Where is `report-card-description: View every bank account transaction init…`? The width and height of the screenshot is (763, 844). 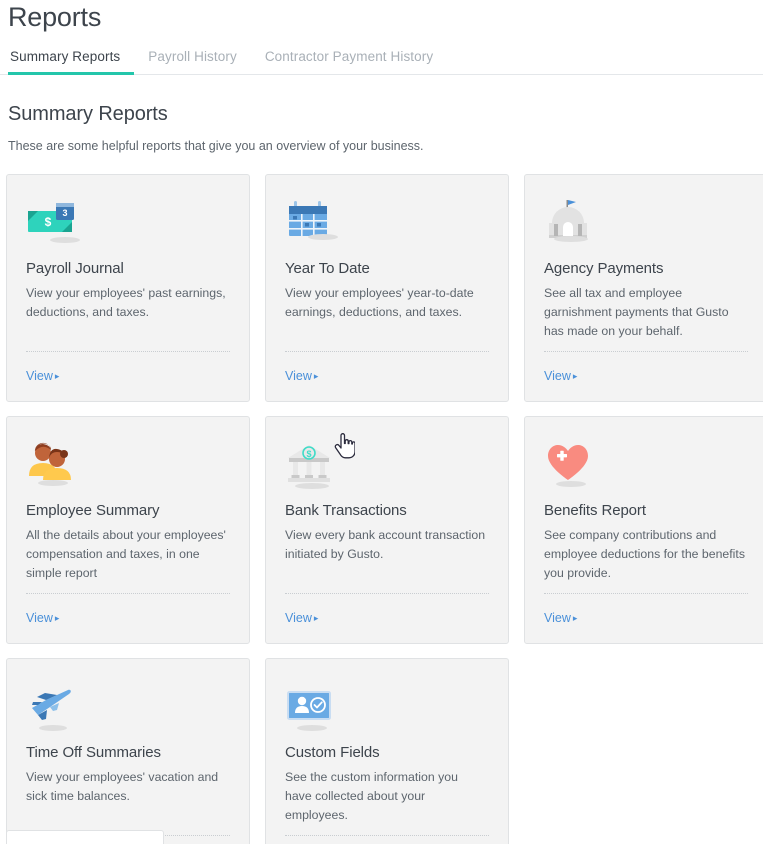
report-card-description: View every bank account transaction init… is located at coordinates (385, 544).